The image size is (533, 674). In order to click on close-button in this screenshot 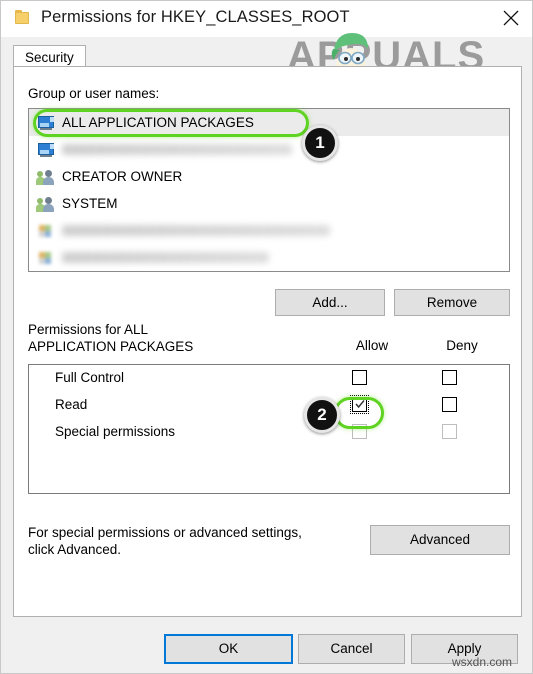, I will do `click(511, 18)`.